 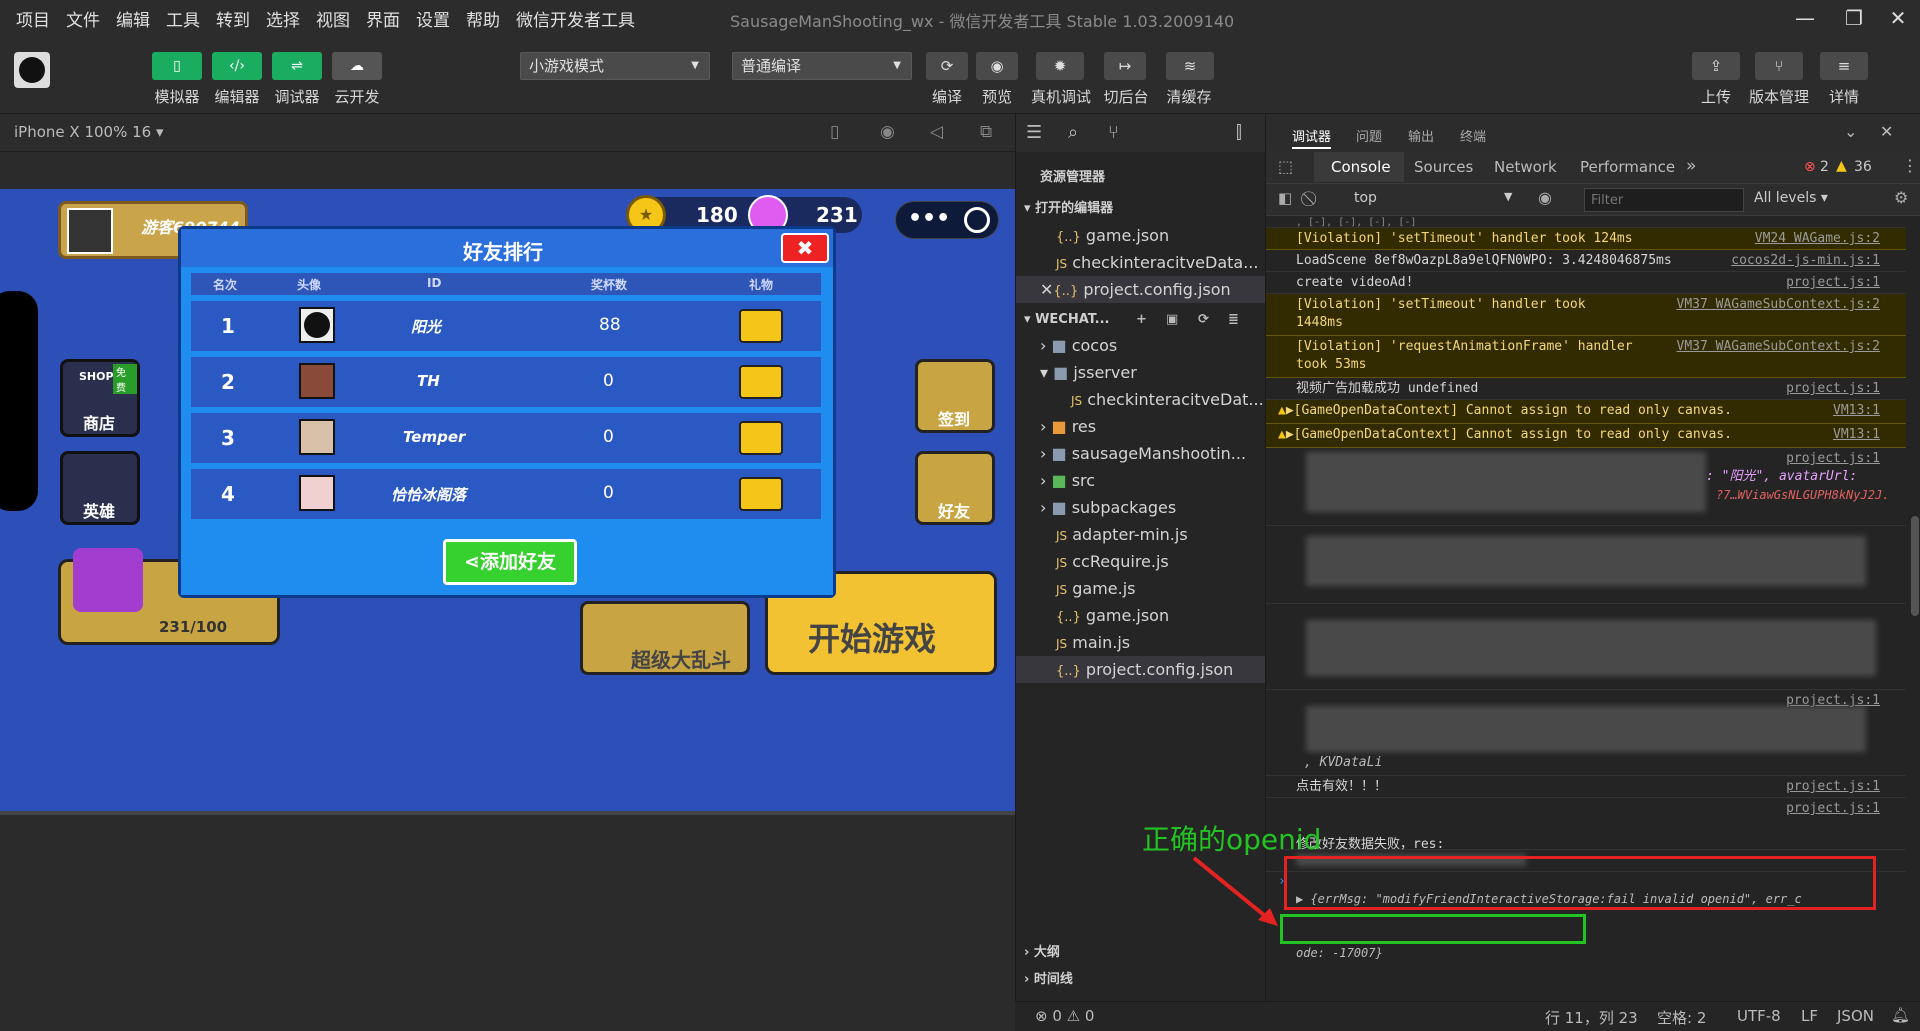 What do you see at coordinates (665, 638) in the screenshot?
I see `melee-mode-button: 超级大乱斗` at bounding box center [665, 638].